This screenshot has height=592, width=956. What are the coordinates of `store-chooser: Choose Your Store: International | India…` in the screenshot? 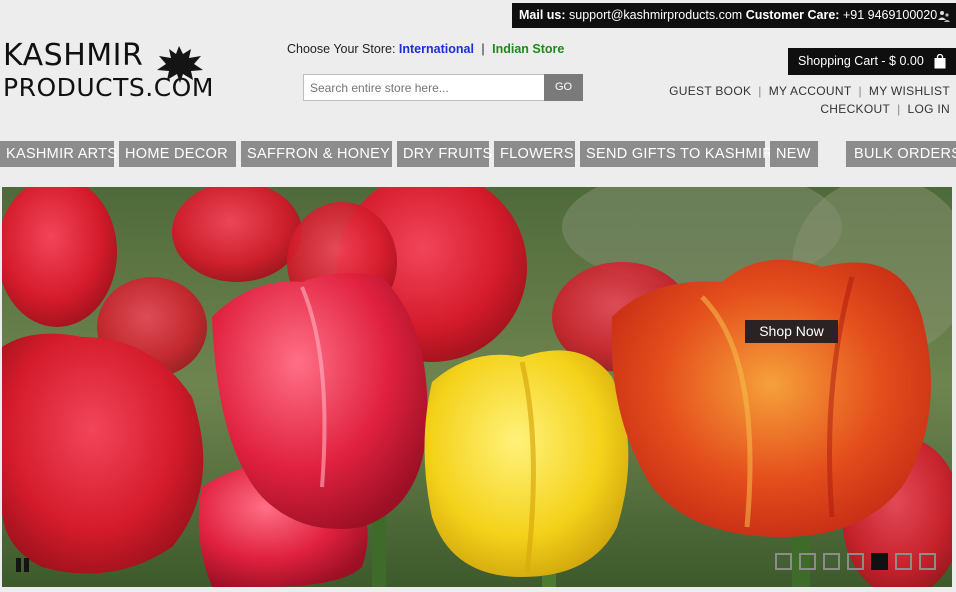 It's located at (425, 49).